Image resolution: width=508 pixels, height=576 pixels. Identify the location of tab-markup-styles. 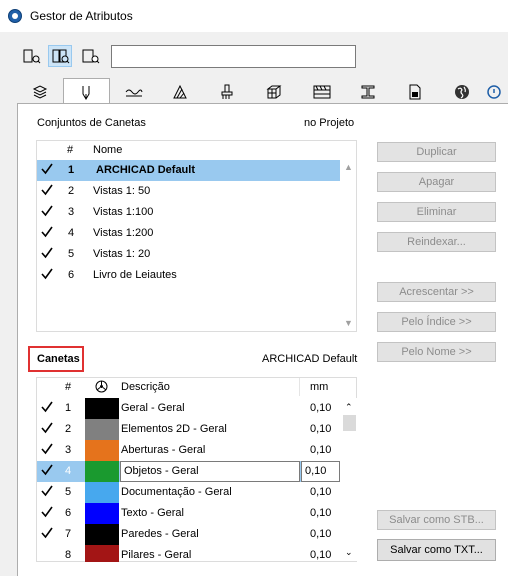
(462, 92).